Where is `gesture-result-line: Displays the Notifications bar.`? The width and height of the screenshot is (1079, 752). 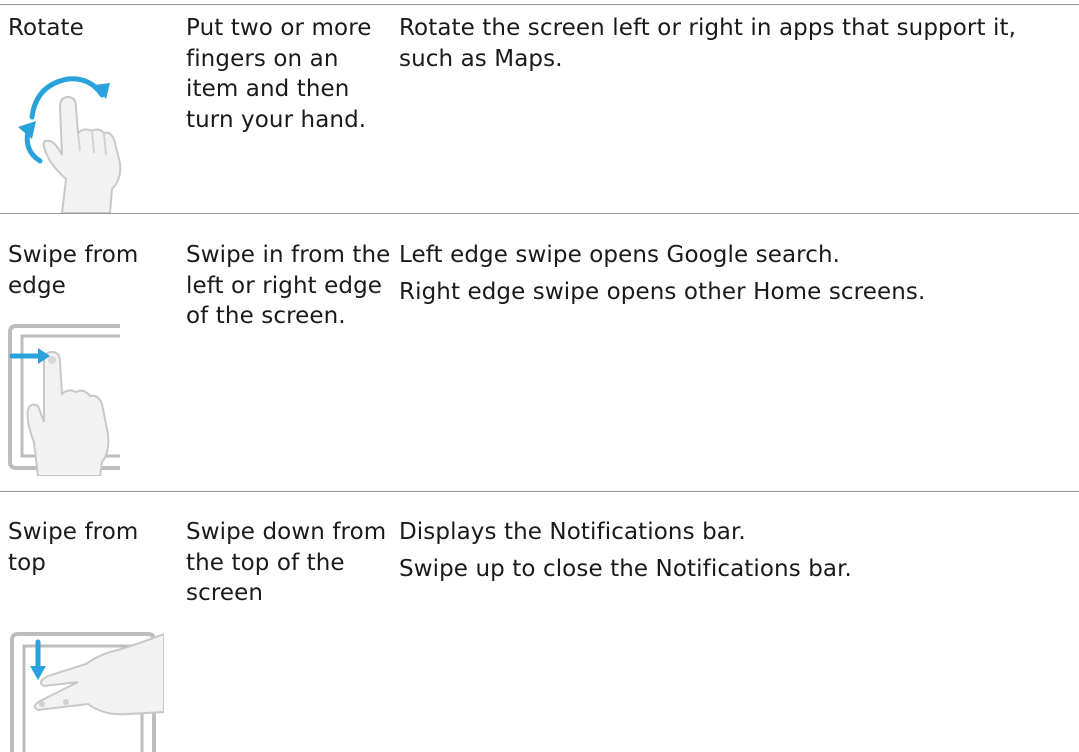
gesture-result-line: Displays the Notifications bar. is located at coordinates (572, 532).